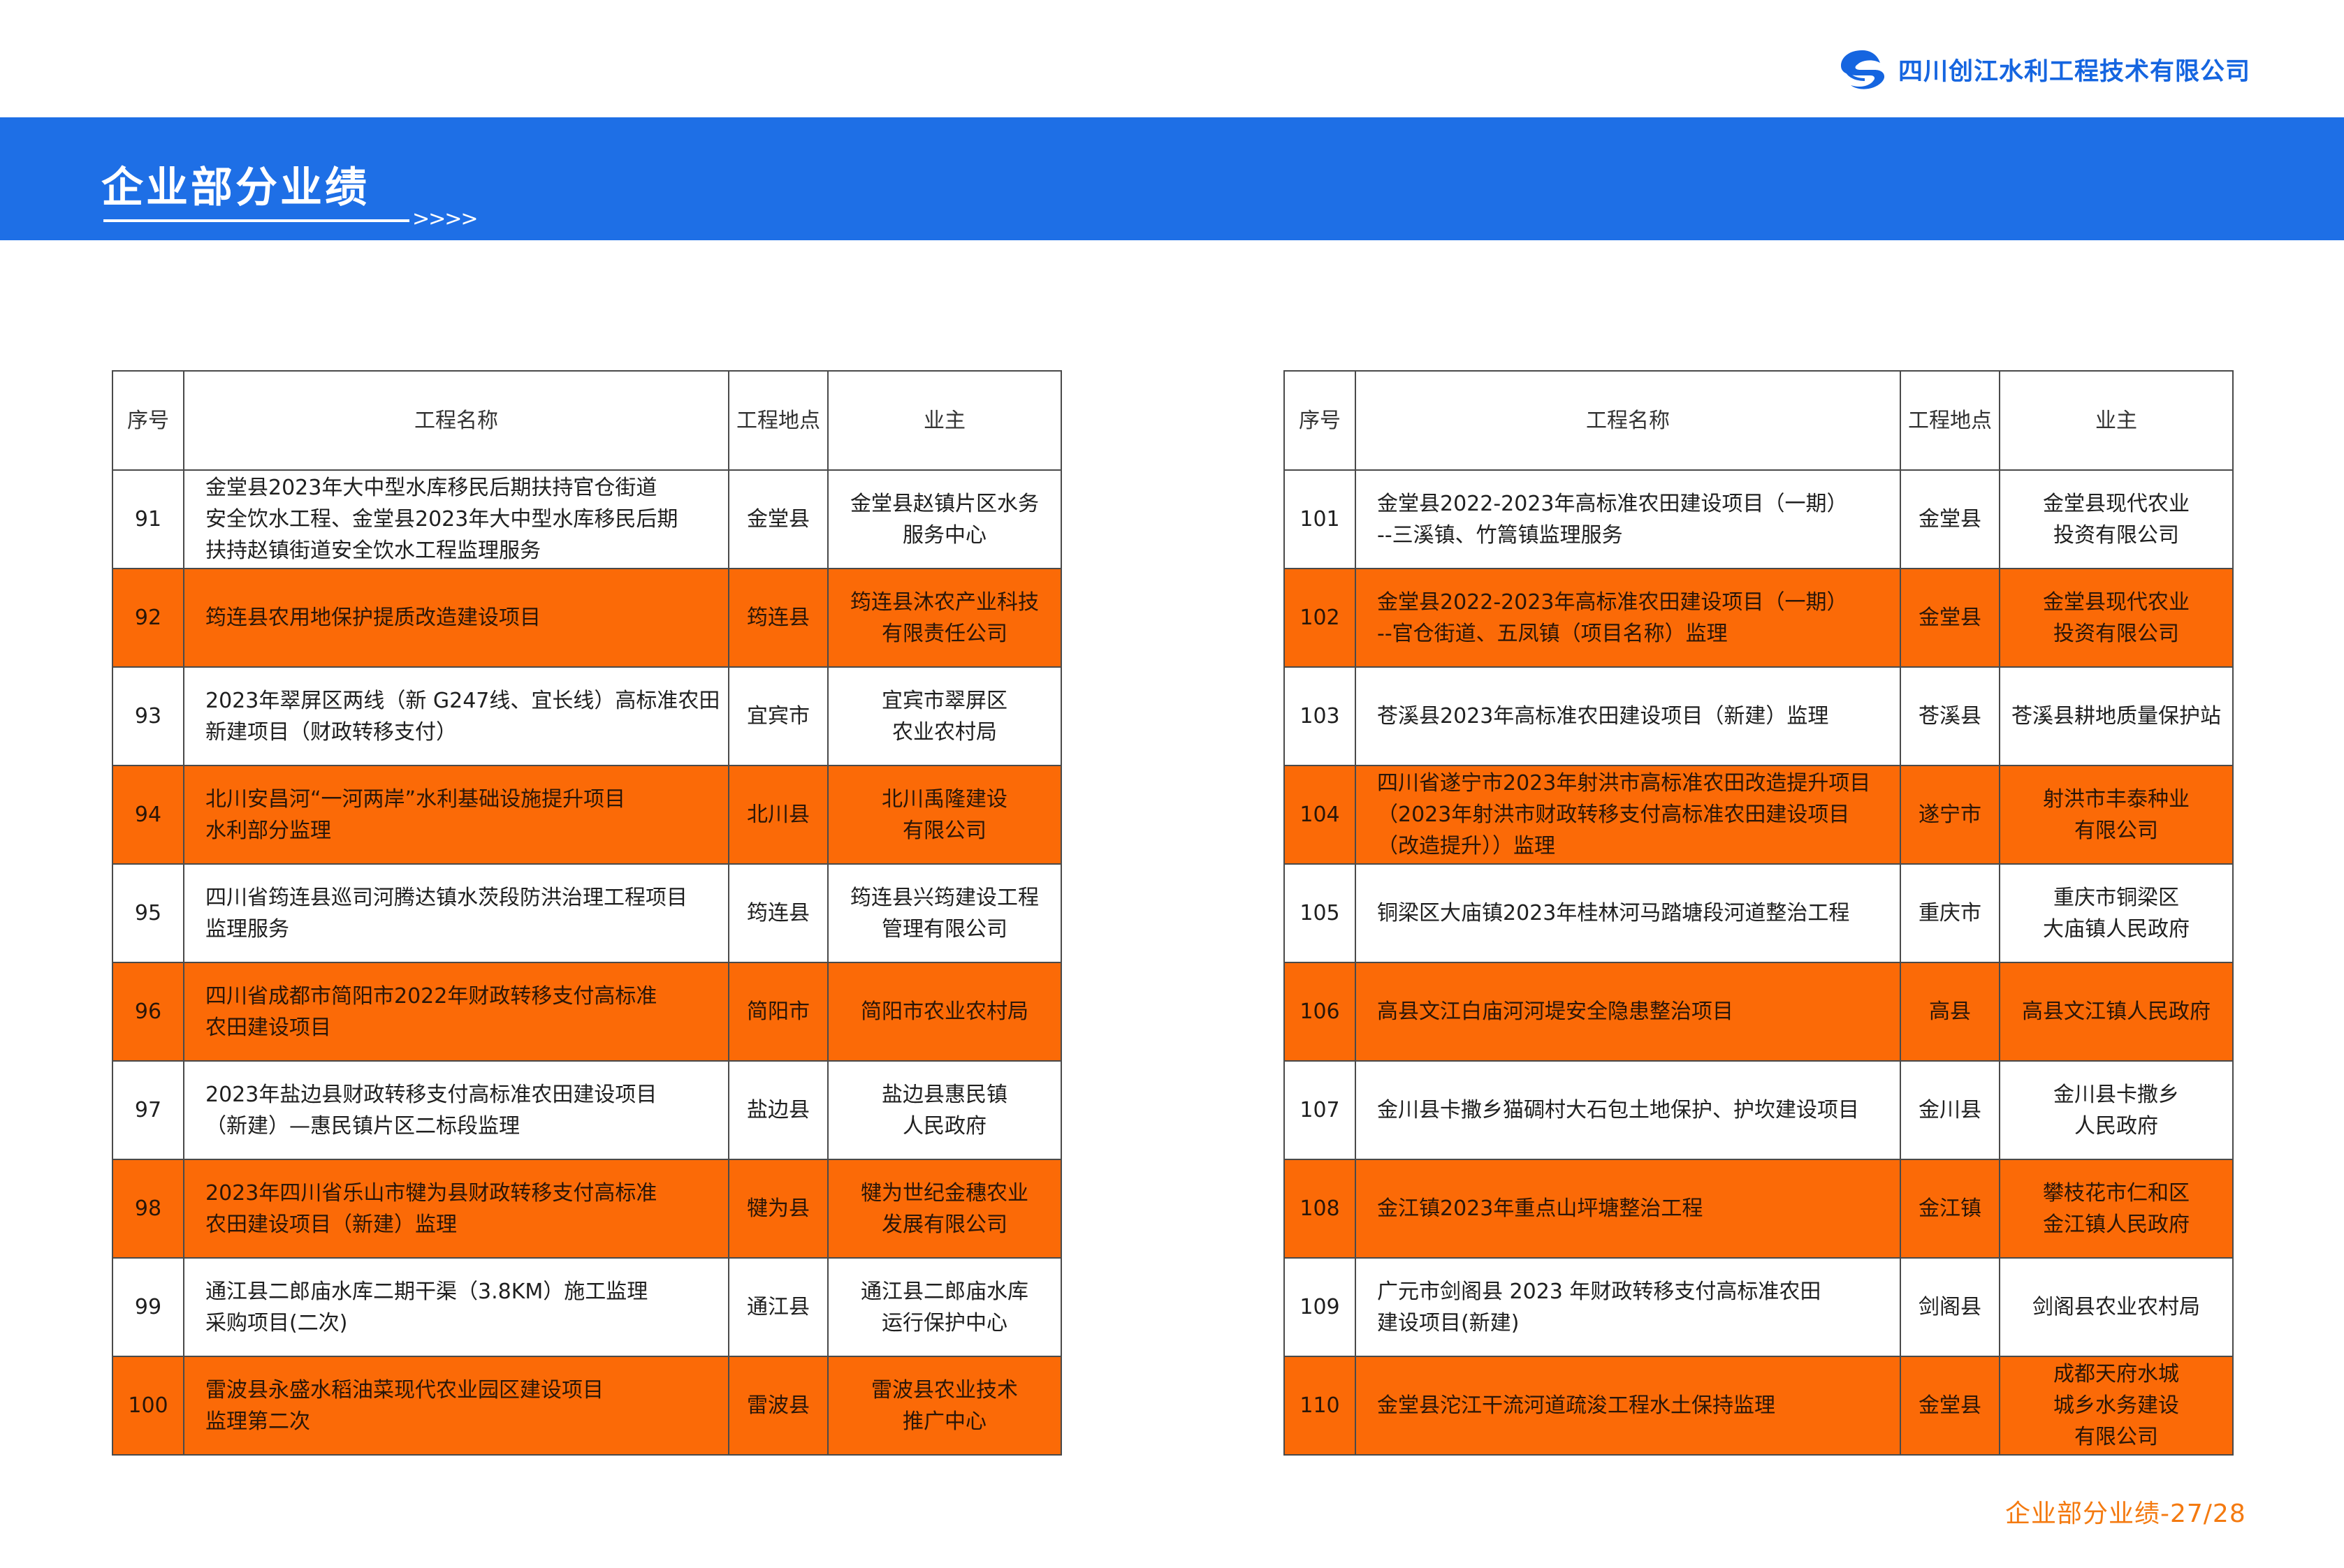 The height and width of the screenshot is (1568, 2344). Describe the element at coordinates (945, 1406) in the screenshot. I see `owner-cell: 雷波县农业技术 推广中心` at that location.